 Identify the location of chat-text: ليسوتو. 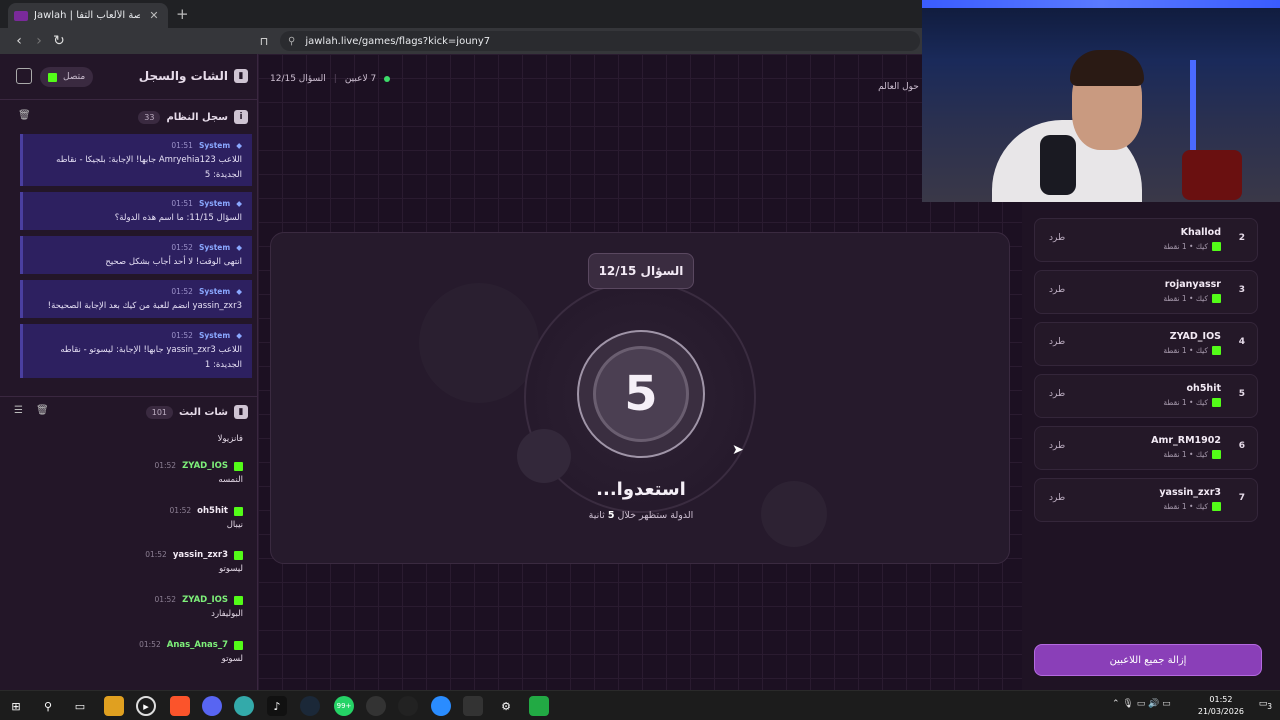
(231, 569).